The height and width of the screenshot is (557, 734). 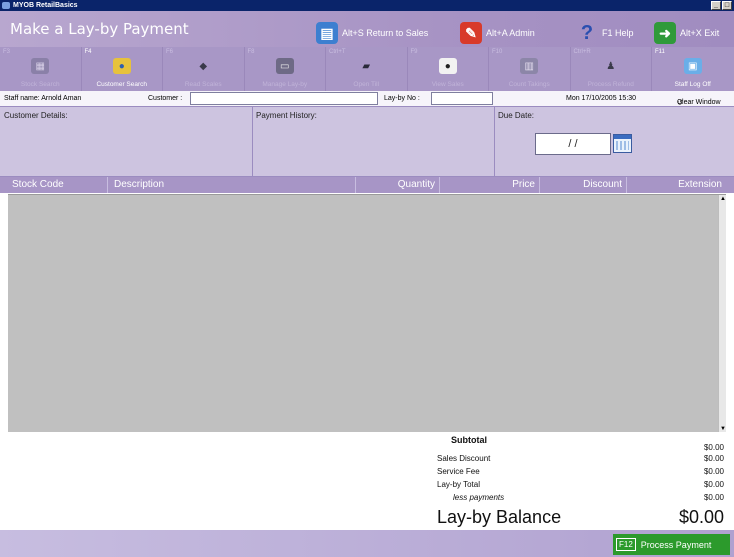 What do you see at coordinates (716, 5) in the screenshot?
I see `minimize-button: _` at bounding box center [716, 5].